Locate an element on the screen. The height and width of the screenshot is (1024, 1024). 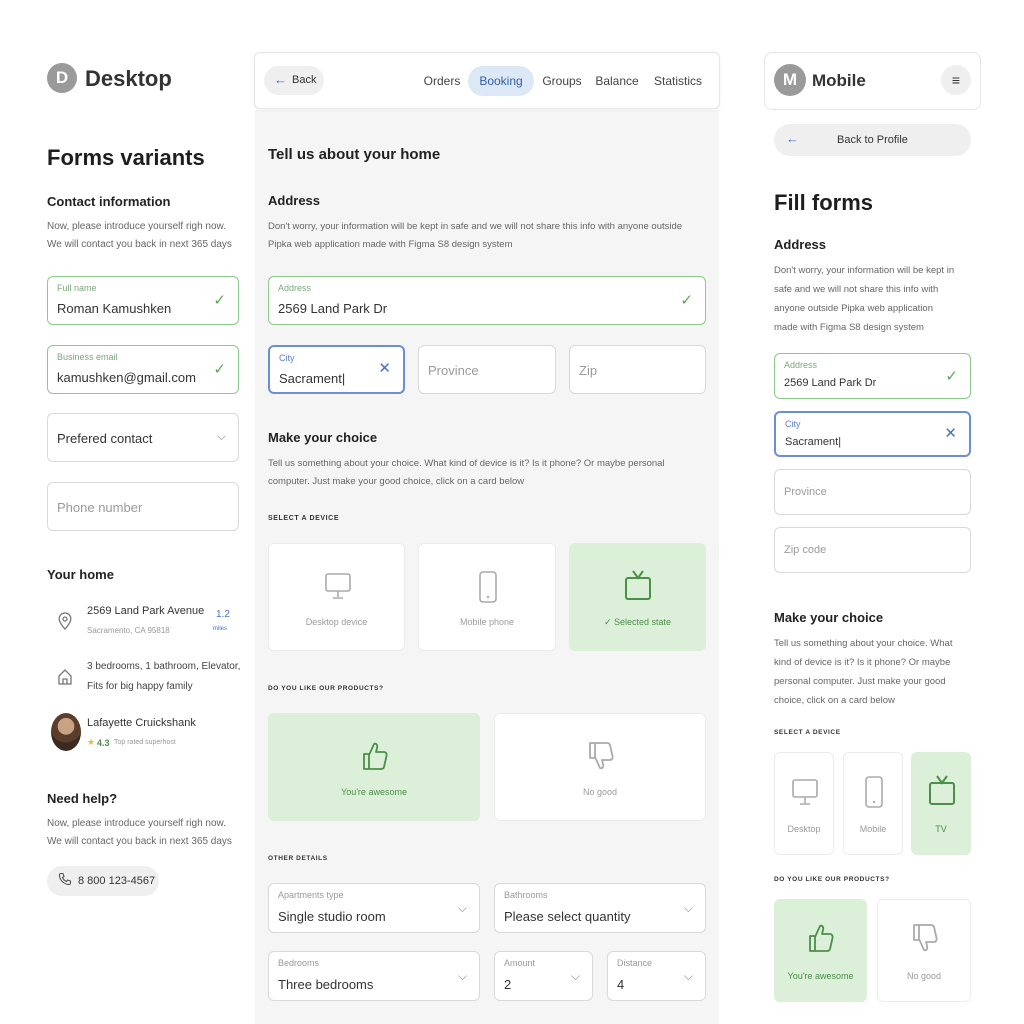
amount-select: Amount 2 ⌵ is located at coordinates (543, 976).